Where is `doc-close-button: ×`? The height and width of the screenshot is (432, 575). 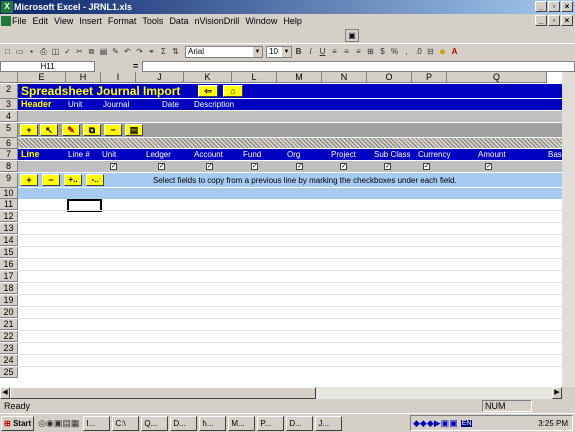 doc-close-button: × is located at coordinates (567, 20).